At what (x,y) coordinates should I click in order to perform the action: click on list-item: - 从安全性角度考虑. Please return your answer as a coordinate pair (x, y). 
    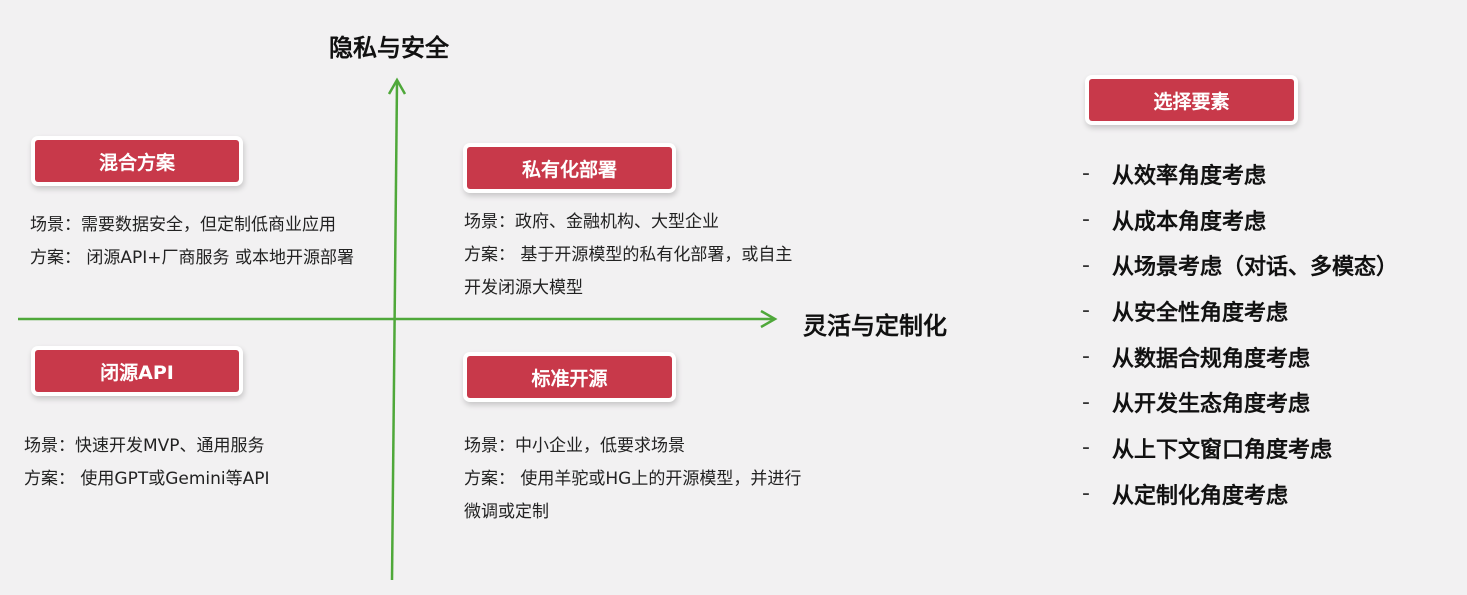
    Looking at the image, I should click on (1240, 311).